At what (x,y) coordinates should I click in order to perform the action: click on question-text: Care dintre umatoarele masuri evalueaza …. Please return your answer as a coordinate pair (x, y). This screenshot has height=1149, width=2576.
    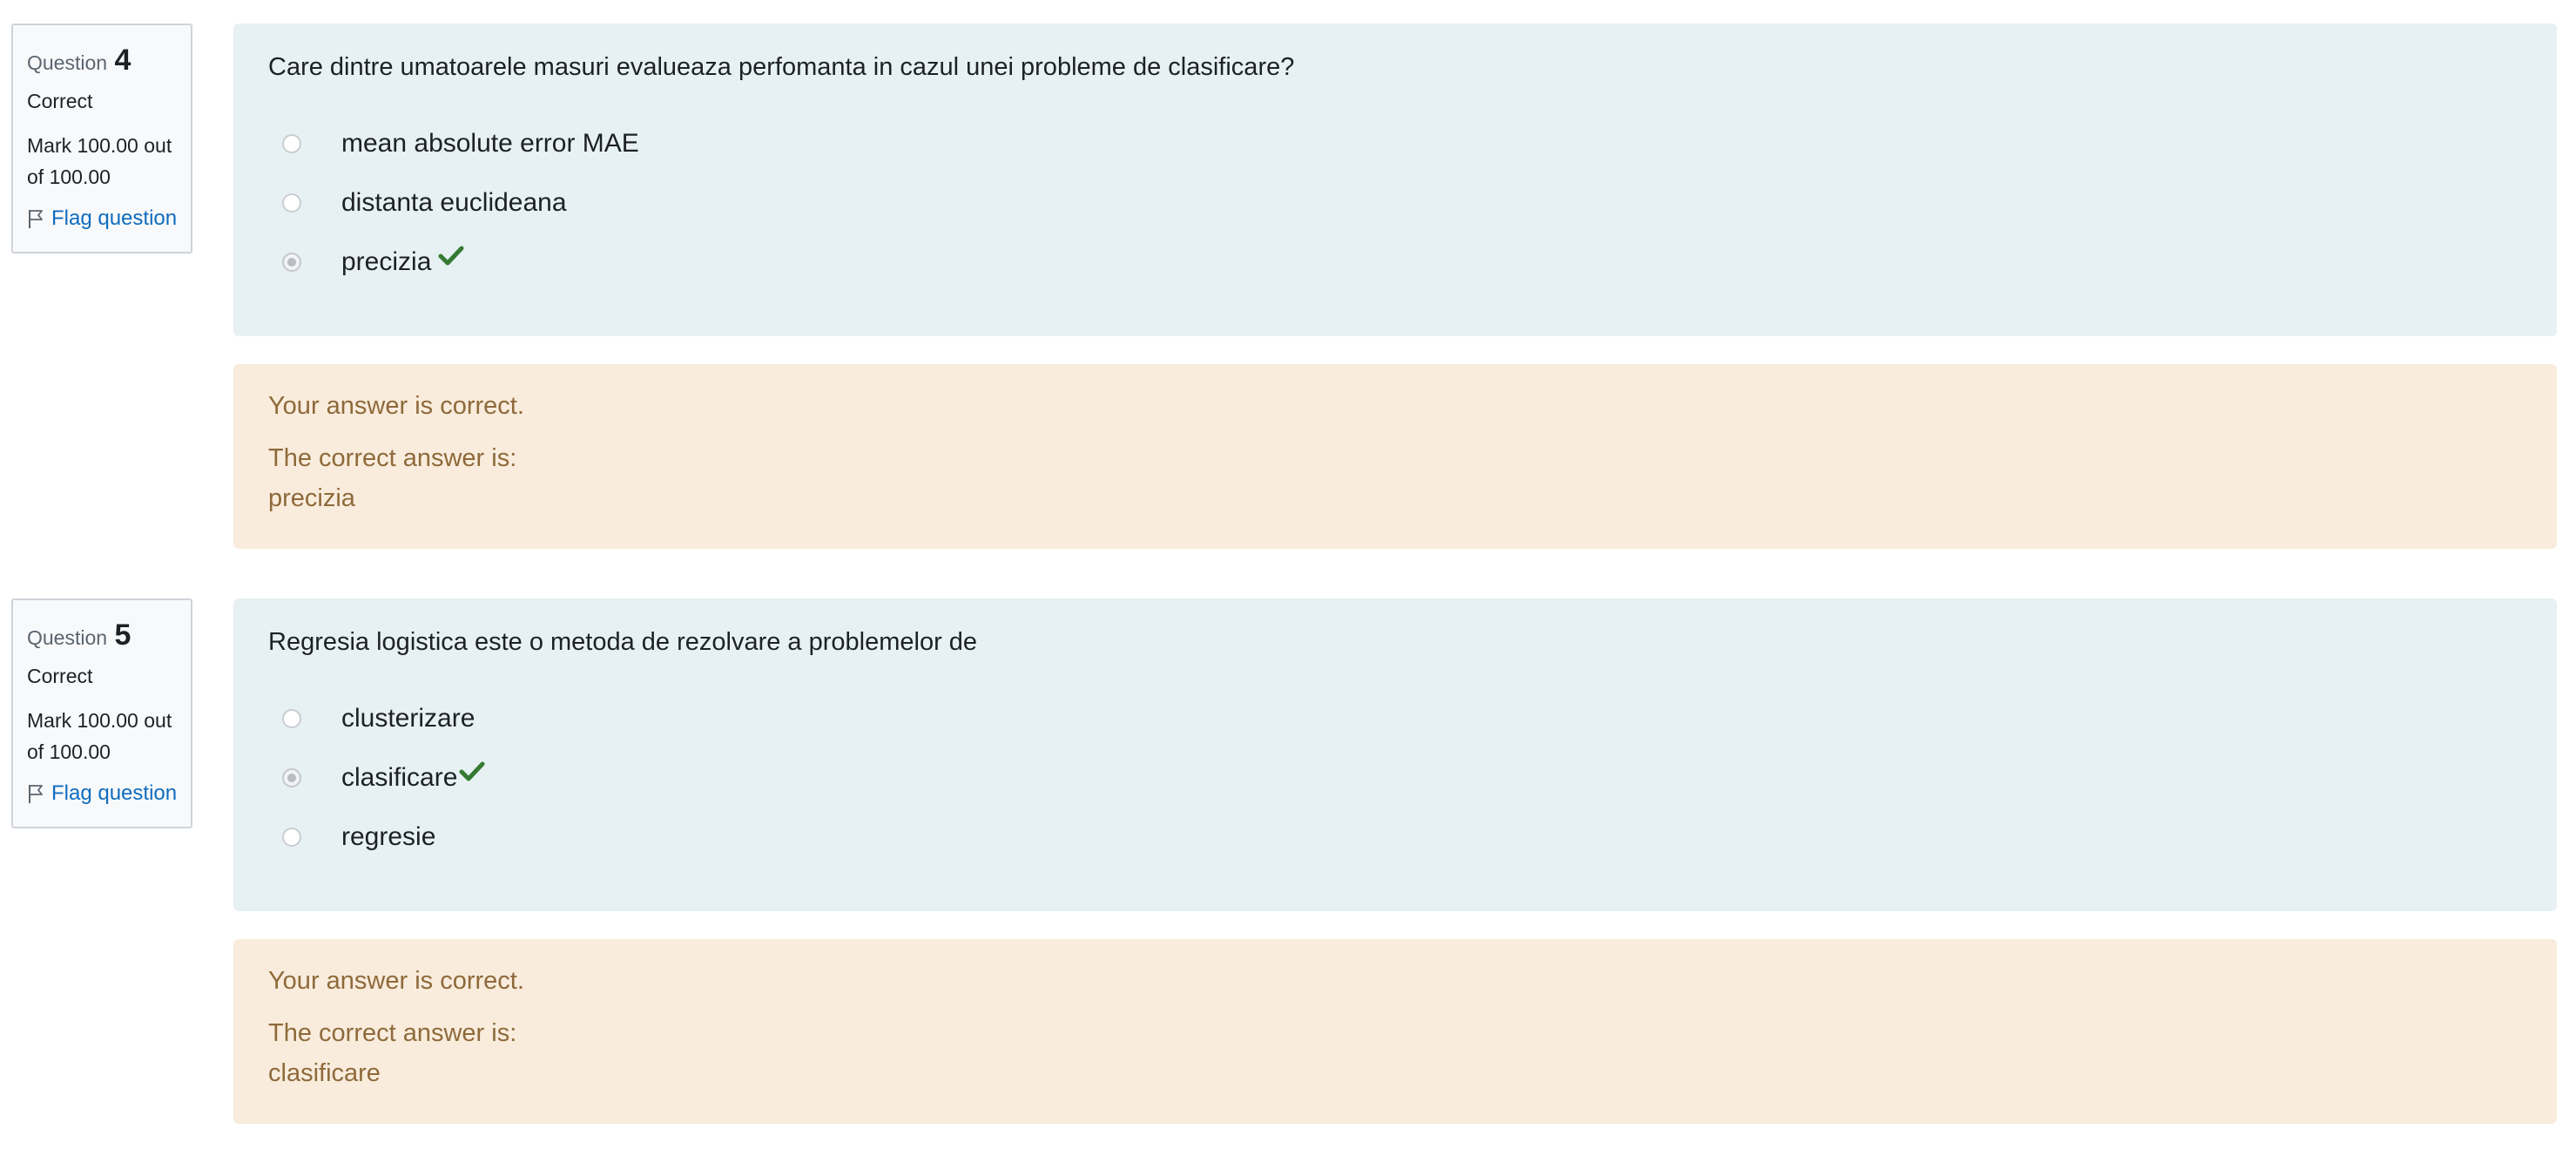
    Looking at the image, I should click on (781, 67).